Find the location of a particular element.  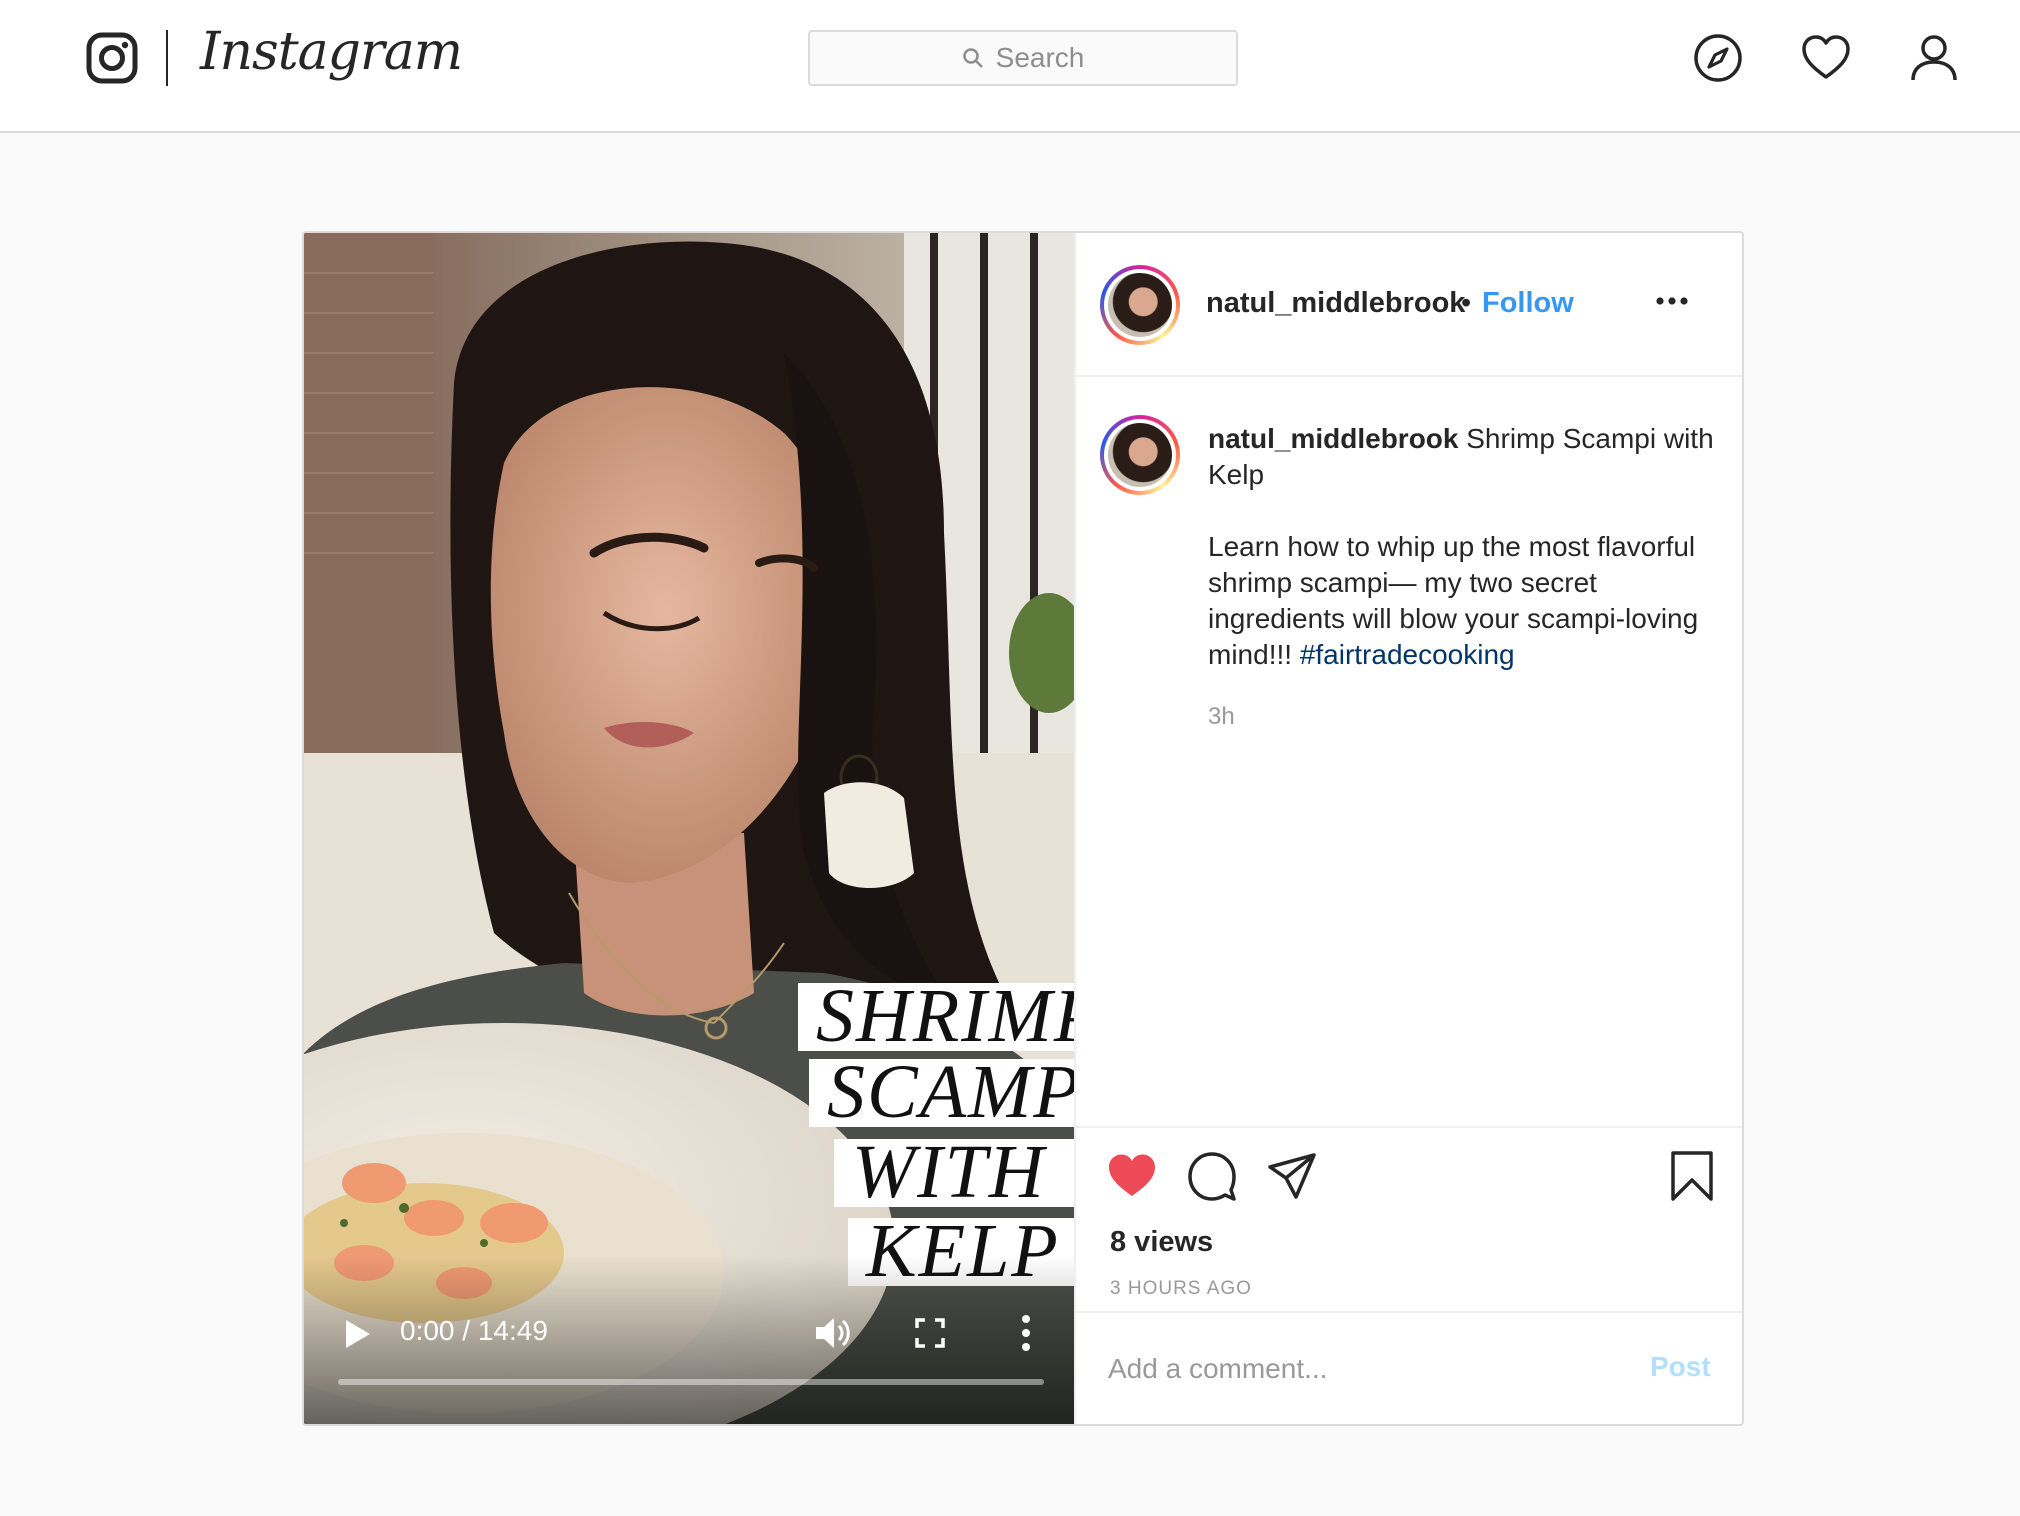

caption-avatar is located at coordinates (1140, 455).